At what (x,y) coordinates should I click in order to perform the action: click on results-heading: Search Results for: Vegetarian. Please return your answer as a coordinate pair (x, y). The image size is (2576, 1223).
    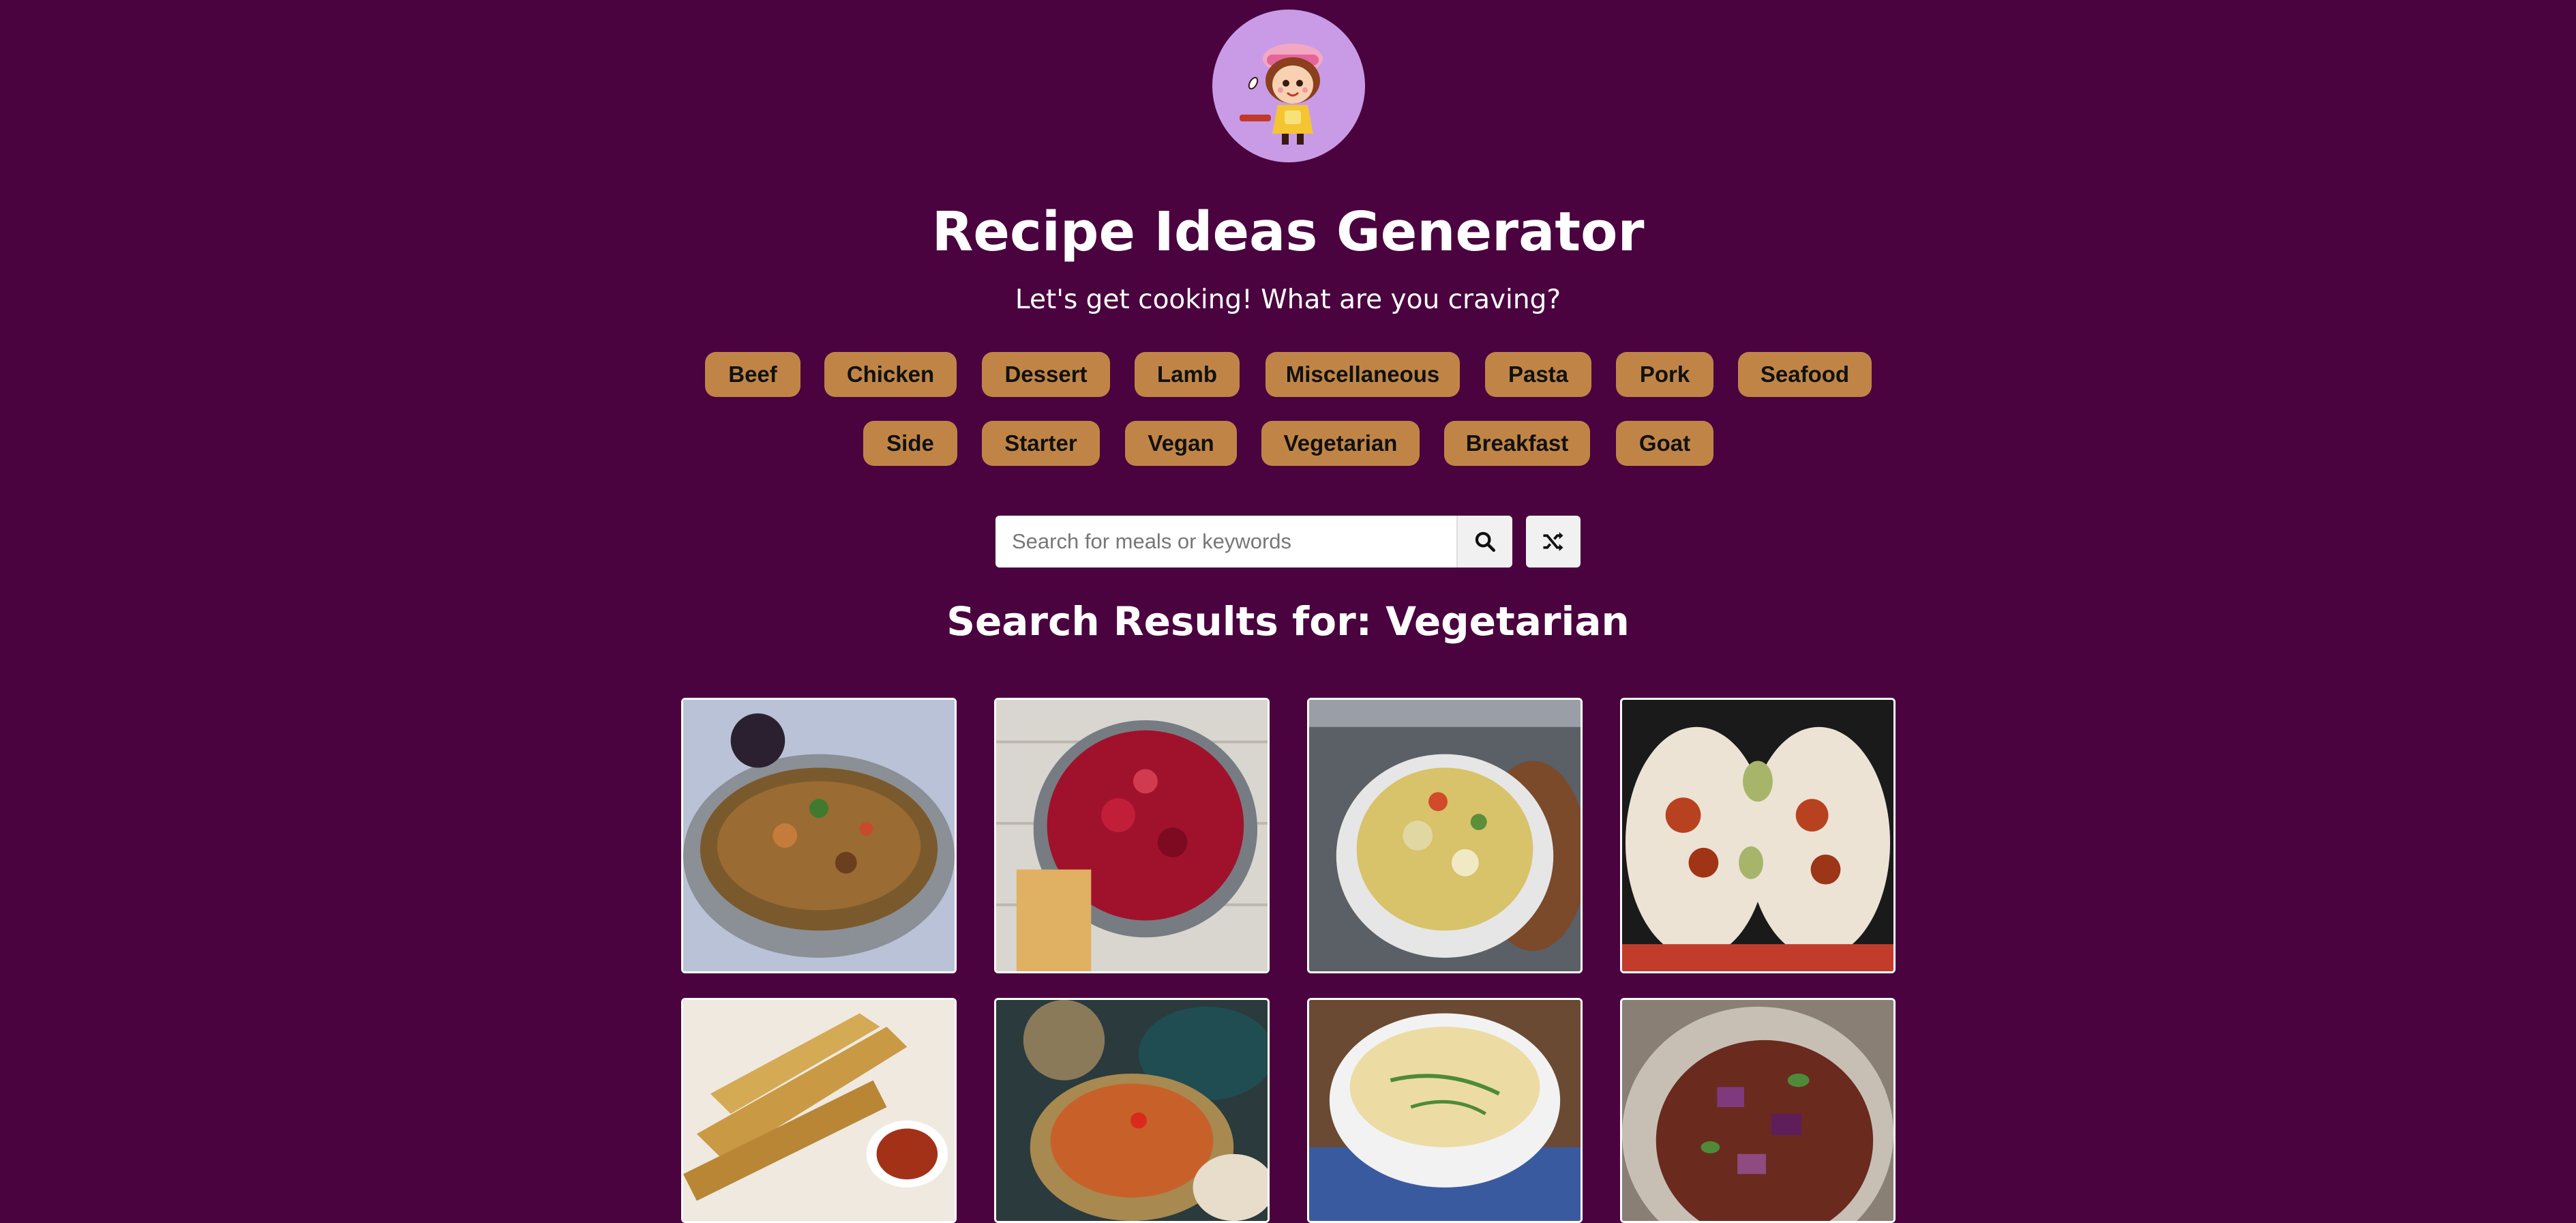
    Looking at the image, I should click on (1288, 621).